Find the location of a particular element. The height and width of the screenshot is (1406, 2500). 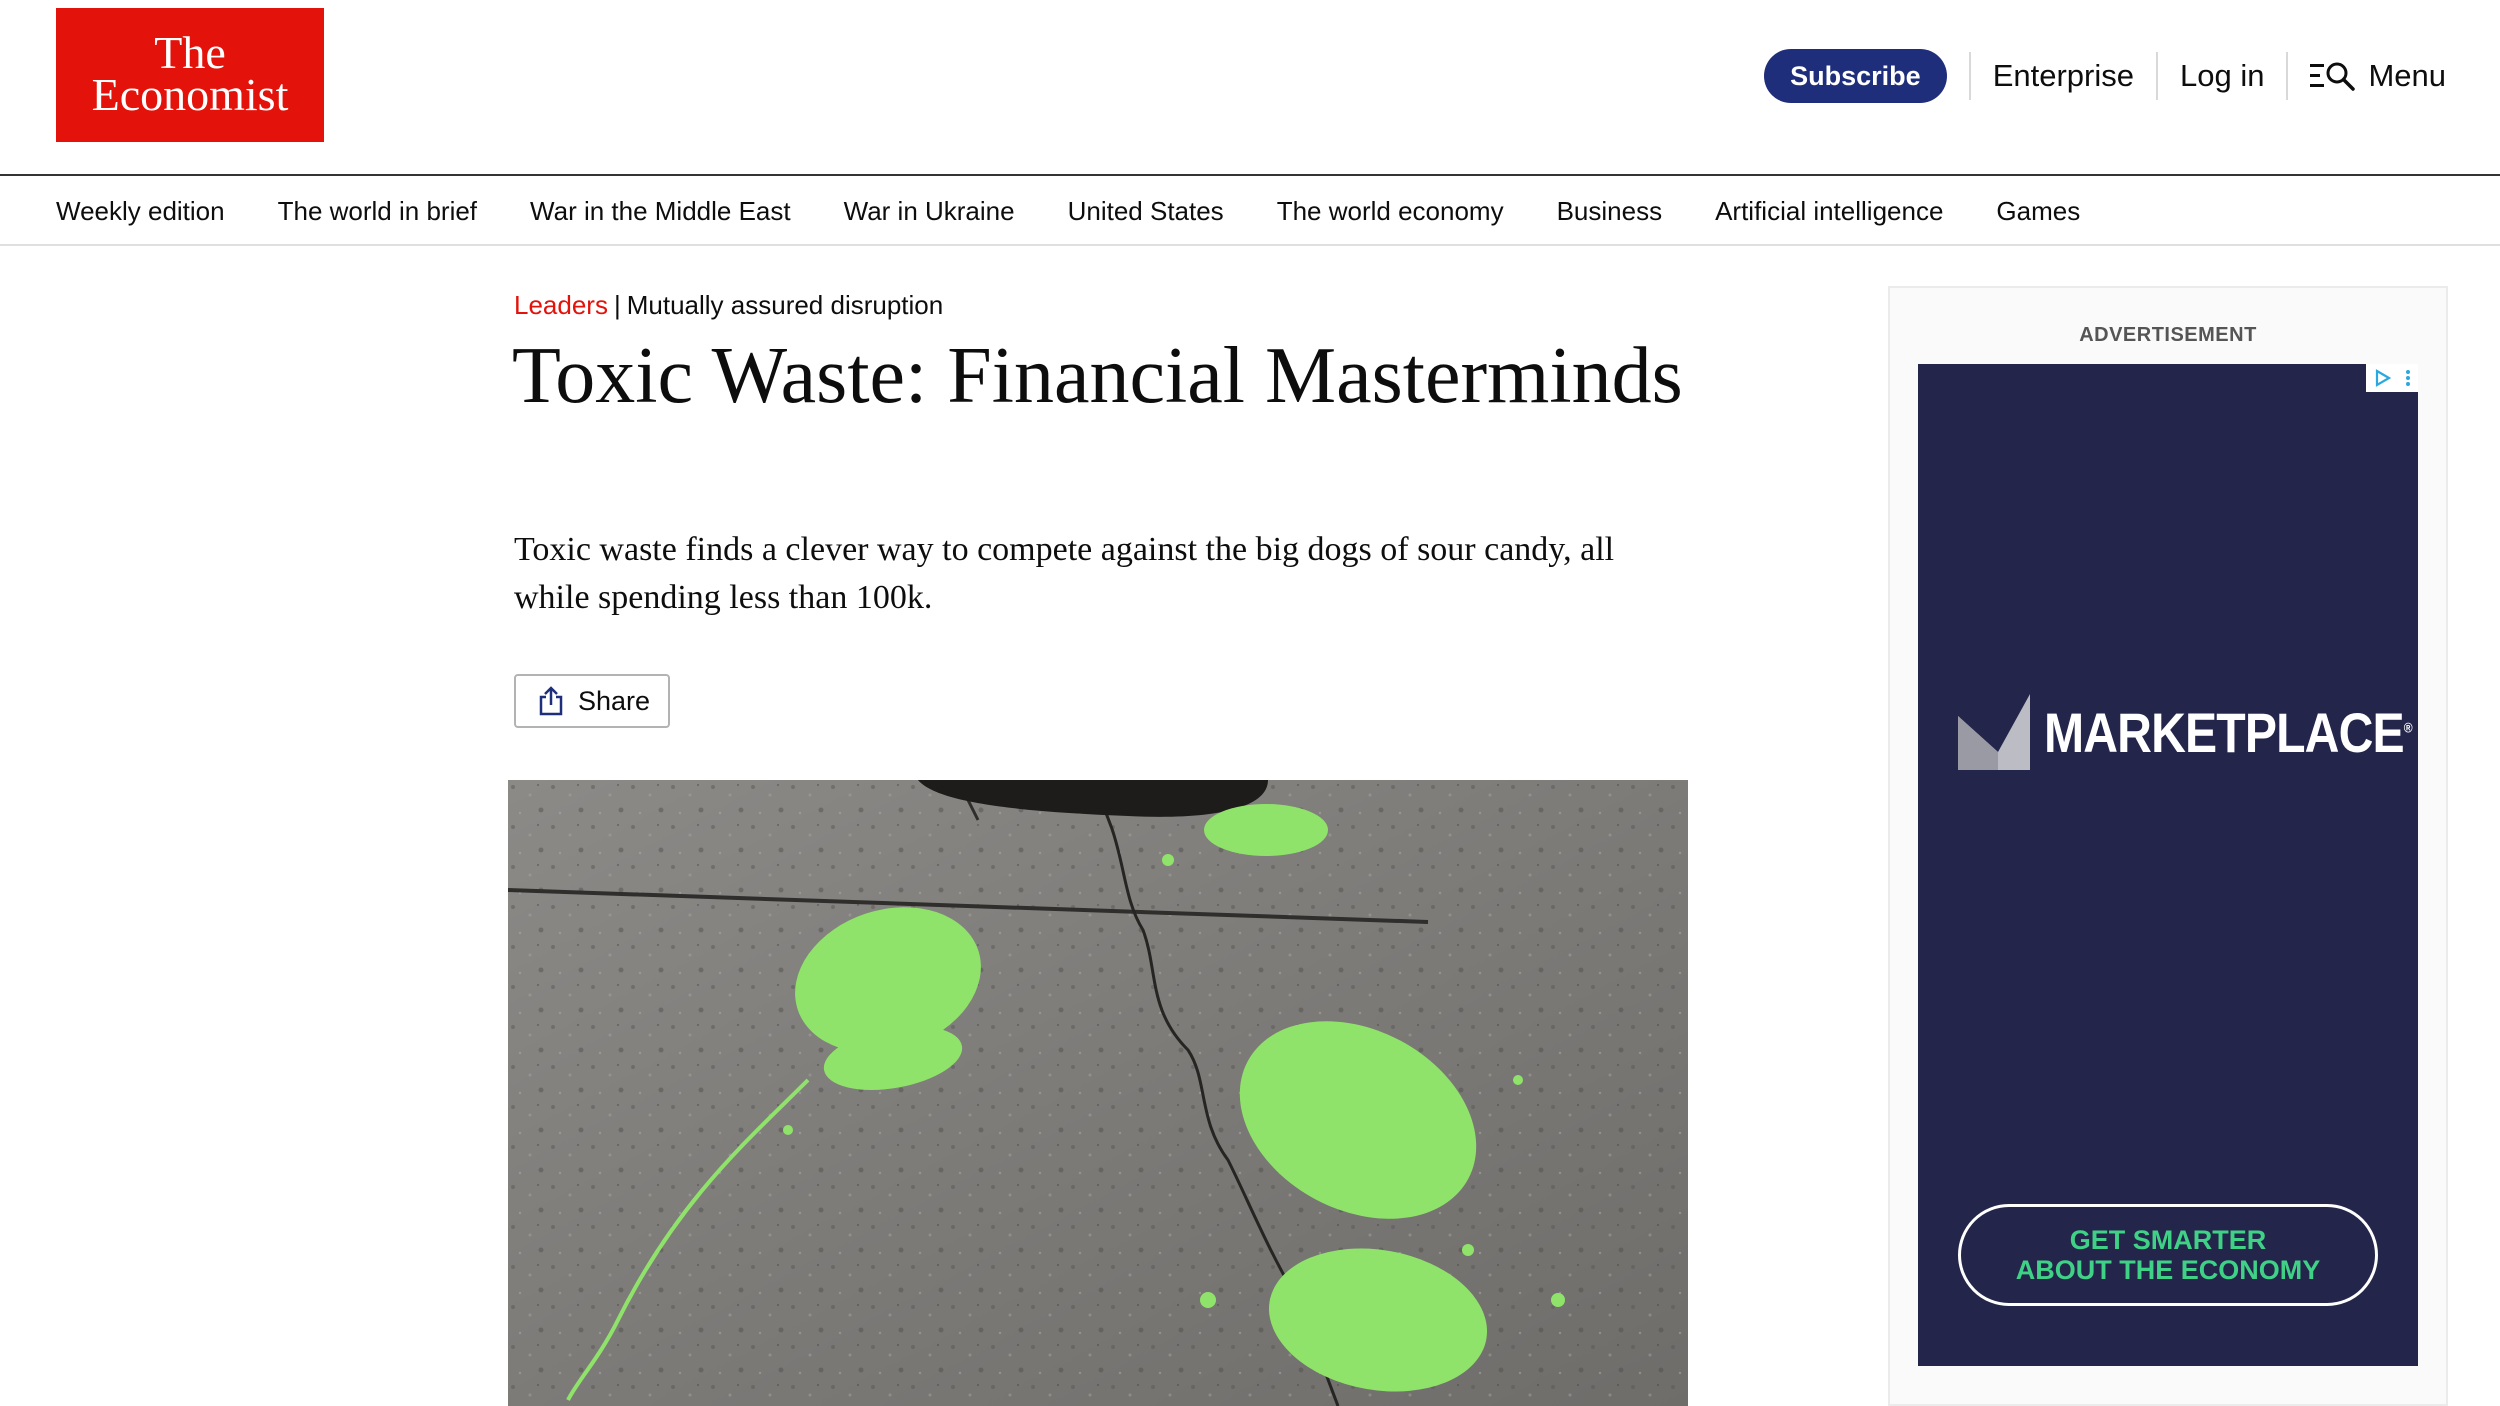

share-button: Share is located at coordinates (592, 701).